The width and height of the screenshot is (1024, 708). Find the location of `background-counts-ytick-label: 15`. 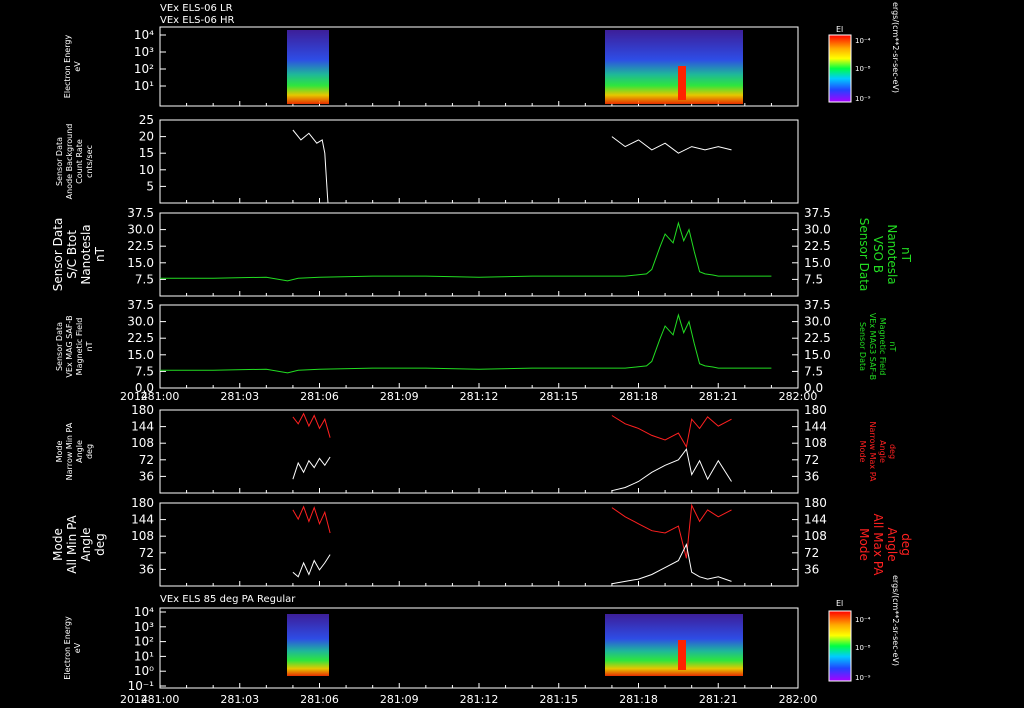

background-counts-ytick-label: 15 is located at coordinates (146, 153).